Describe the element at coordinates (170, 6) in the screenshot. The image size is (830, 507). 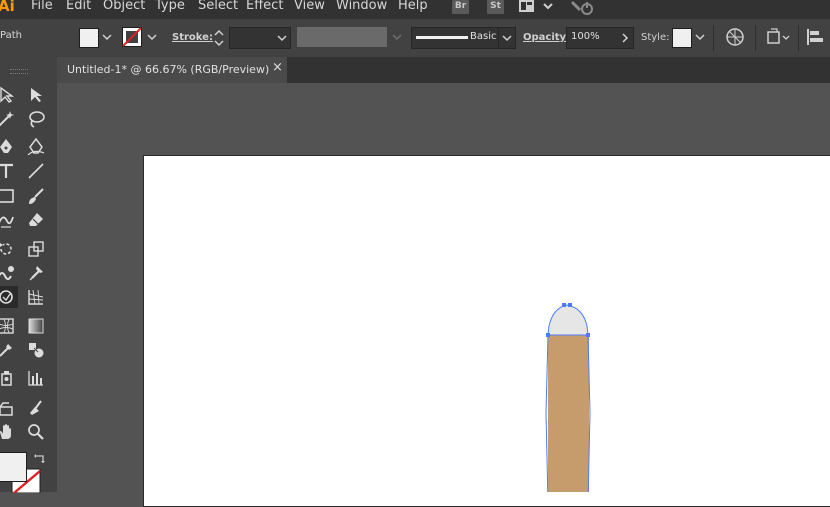
I see `menu-type: Type` at that location.